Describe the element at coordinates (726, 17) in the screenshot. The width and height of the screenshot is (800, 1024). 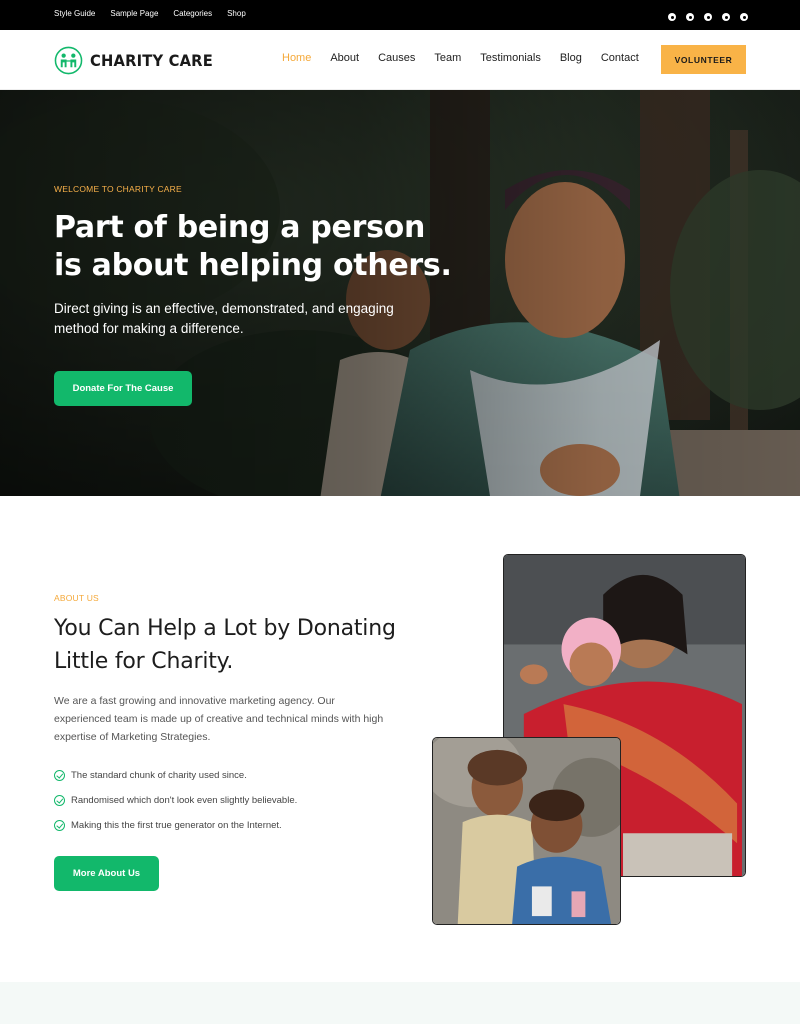
I see `dribbble-icon` at that location.